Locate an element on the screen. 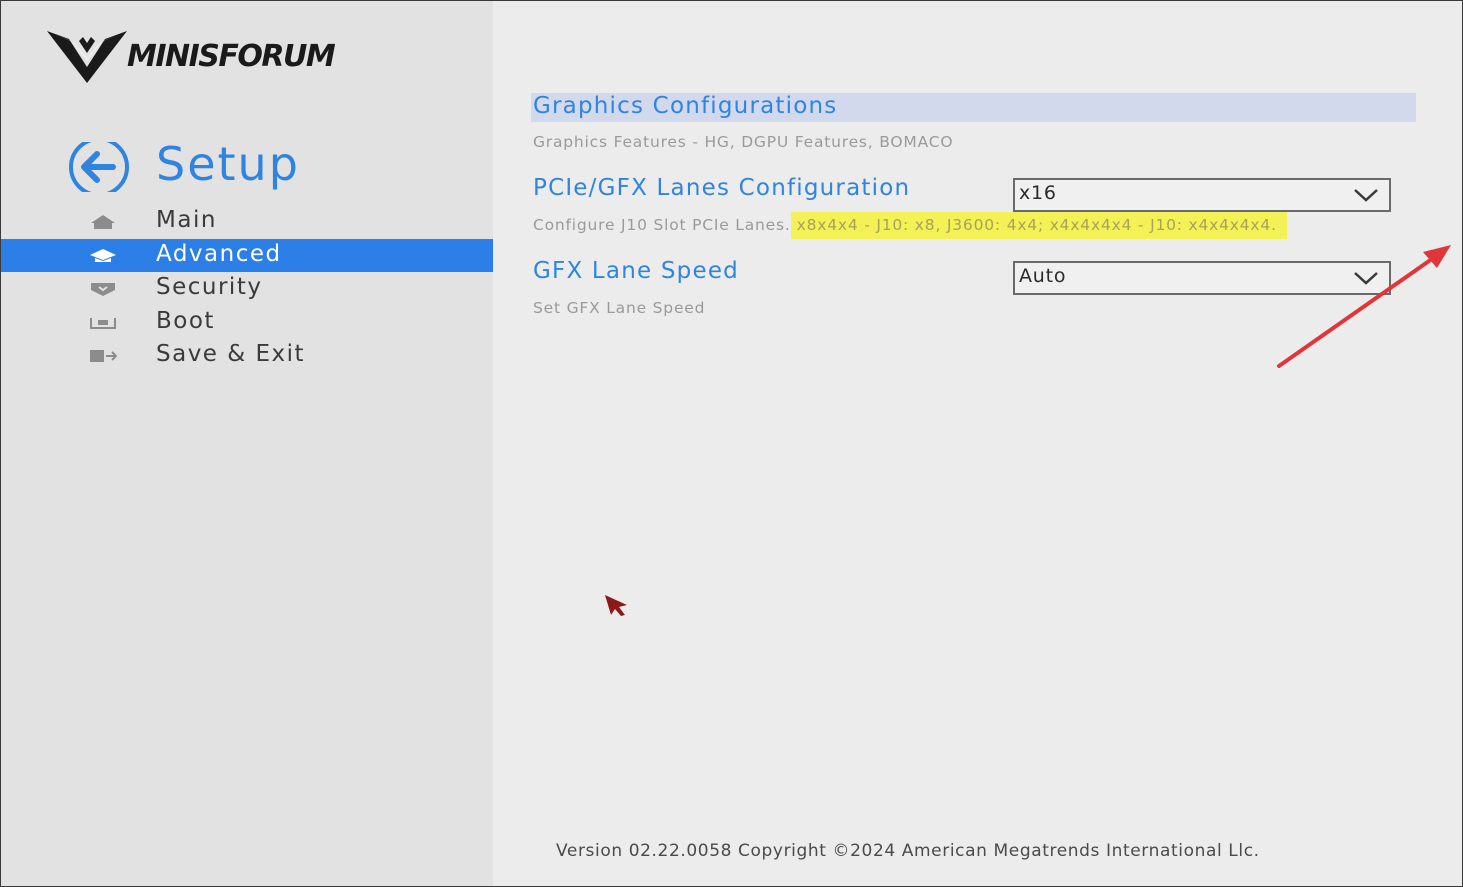  back-arrow-icon is located at coordinates (99, 167).